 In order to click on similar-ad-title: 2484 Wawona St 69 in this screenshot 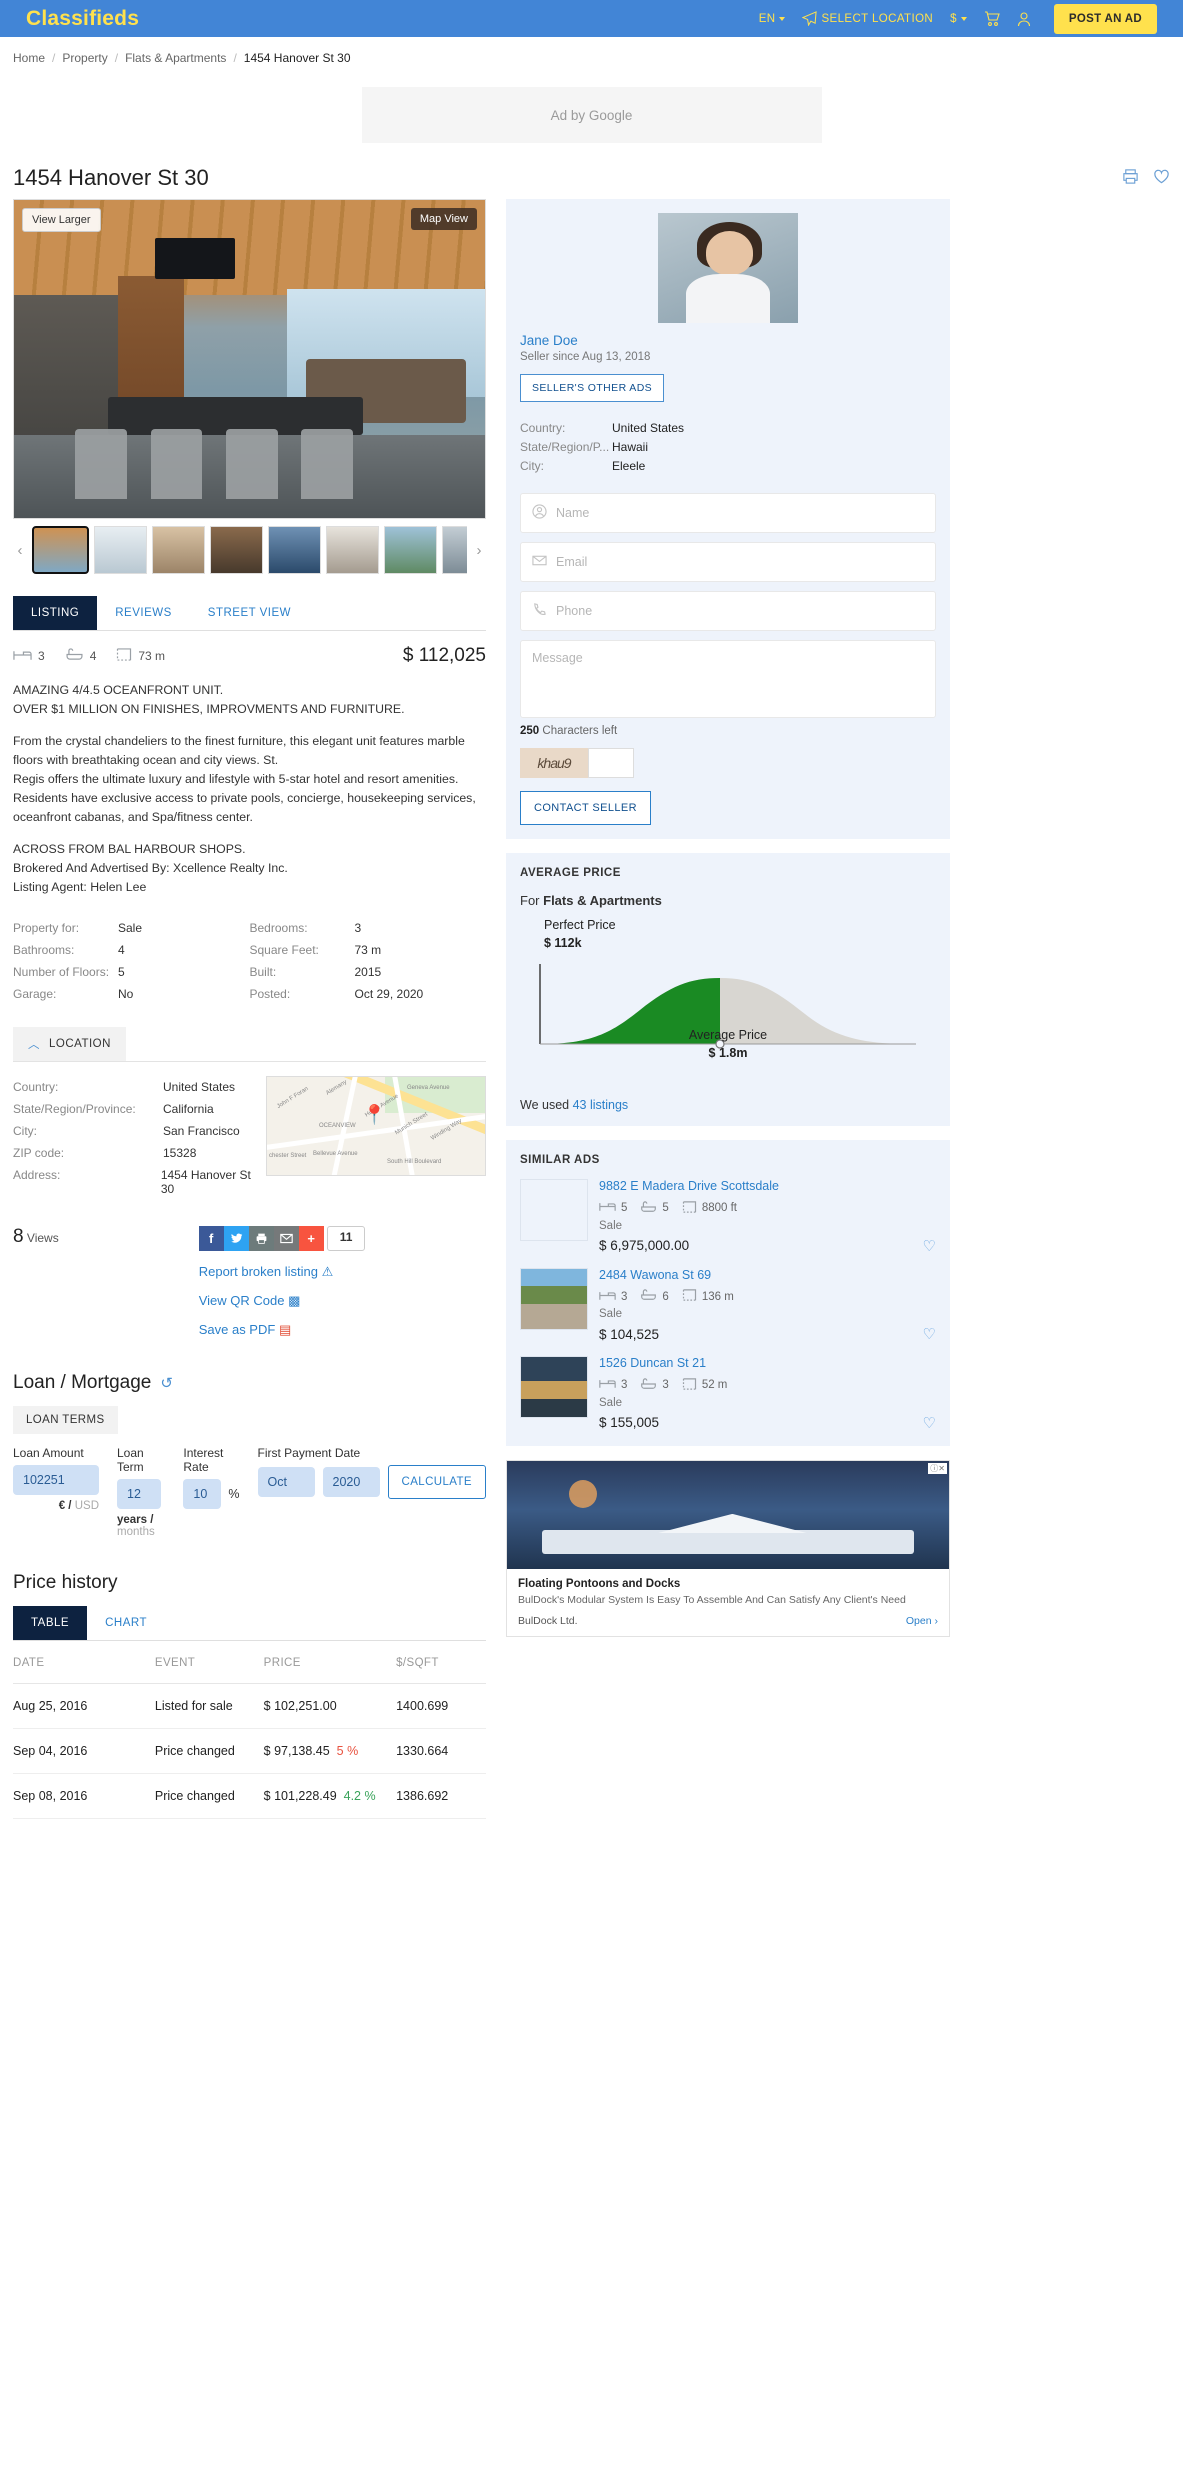, I will do `click(767, 1276)`.